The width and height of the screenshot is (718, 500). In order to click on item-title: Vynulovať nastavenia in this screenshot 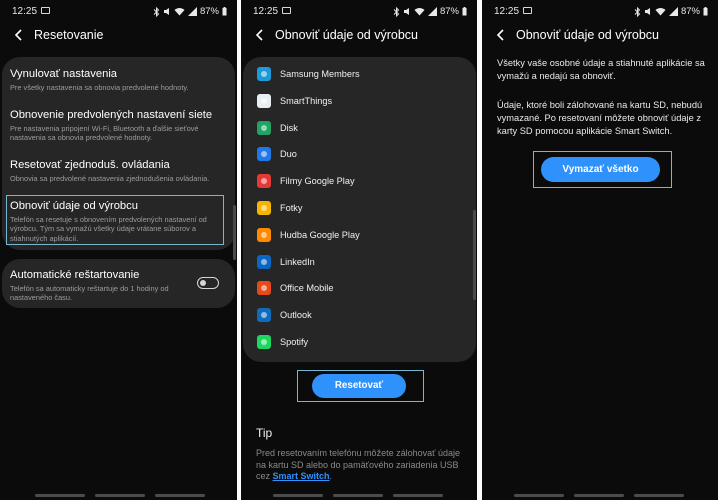, I will do `click(64, 74)`.